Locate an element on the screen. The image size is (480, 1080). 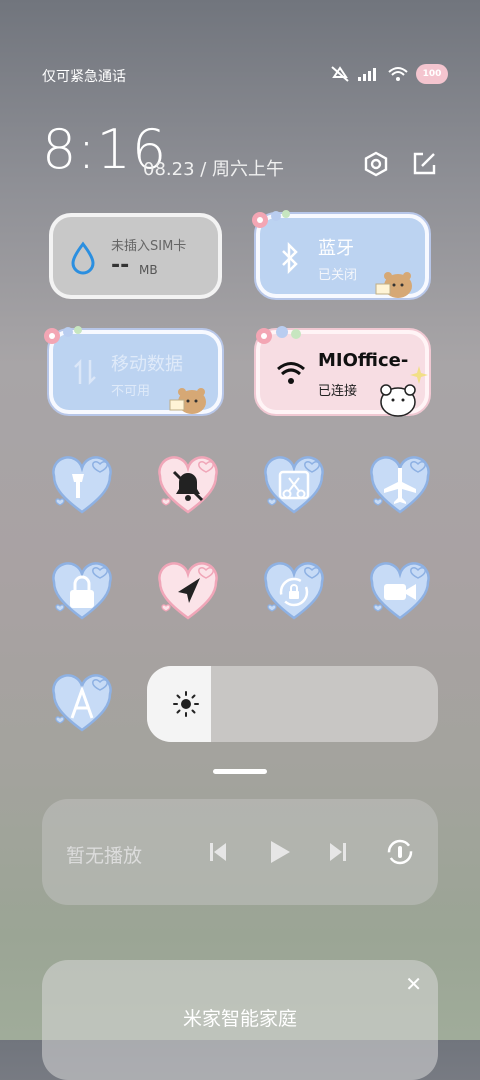
toggle-lock-screen is located at coordinates (82, 592).